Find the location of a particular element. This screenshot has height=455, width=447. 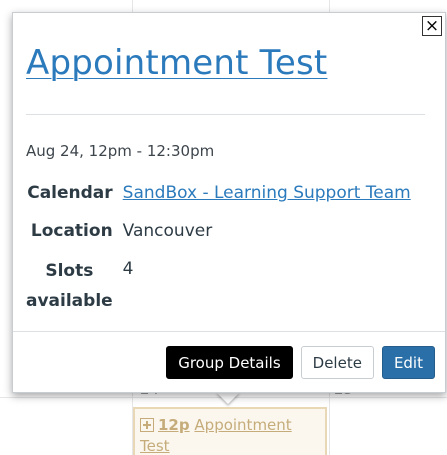

group-details-button: Group Details is located at coordinates (229, 362).